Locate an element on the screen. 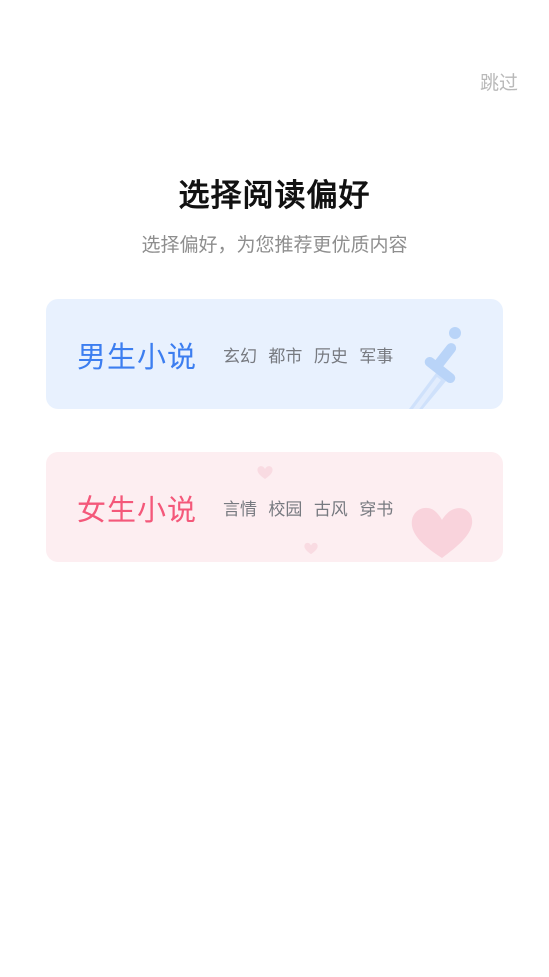 This screenshot has width=549, height=977. heart-icon is located at coordinates (442, 532).